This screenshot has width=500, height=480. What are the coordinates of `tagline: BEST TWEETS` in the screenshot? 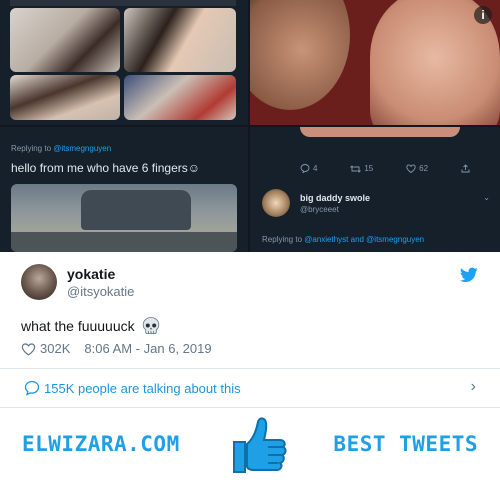 It's located at (405, 444).